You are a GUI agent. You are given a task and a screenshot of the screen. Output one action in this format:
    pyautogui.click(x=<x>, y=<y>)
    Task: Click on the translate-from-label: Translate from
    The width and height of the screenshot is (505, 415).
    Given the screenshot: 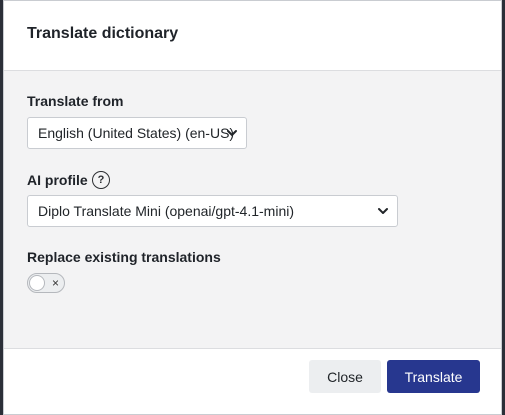 What is the action you would take?
    pyautogui.click(x=75, y=101)
    